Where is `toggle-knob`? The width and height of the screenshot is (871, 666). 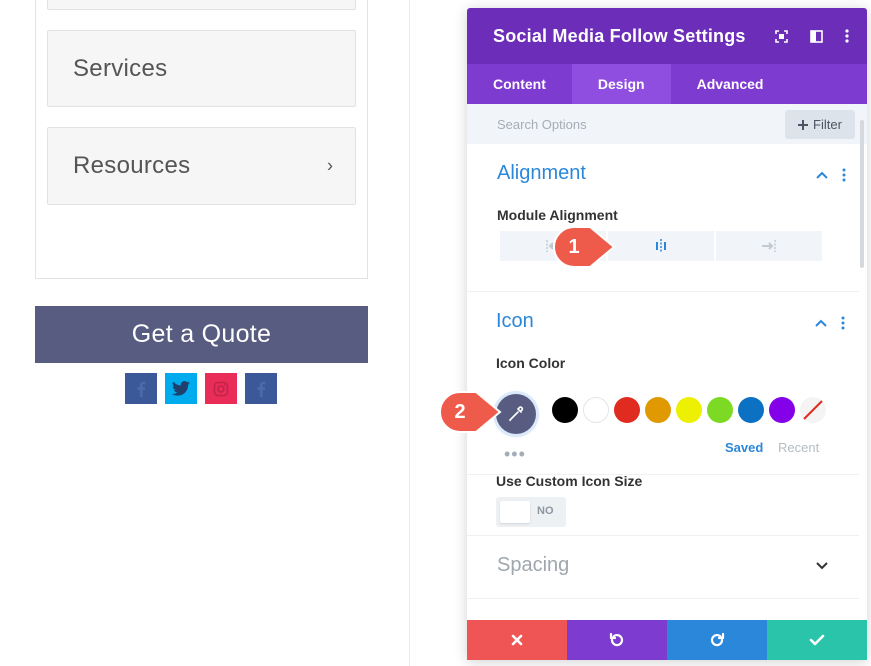
toggle-knob is located at coordinates (515, 512).